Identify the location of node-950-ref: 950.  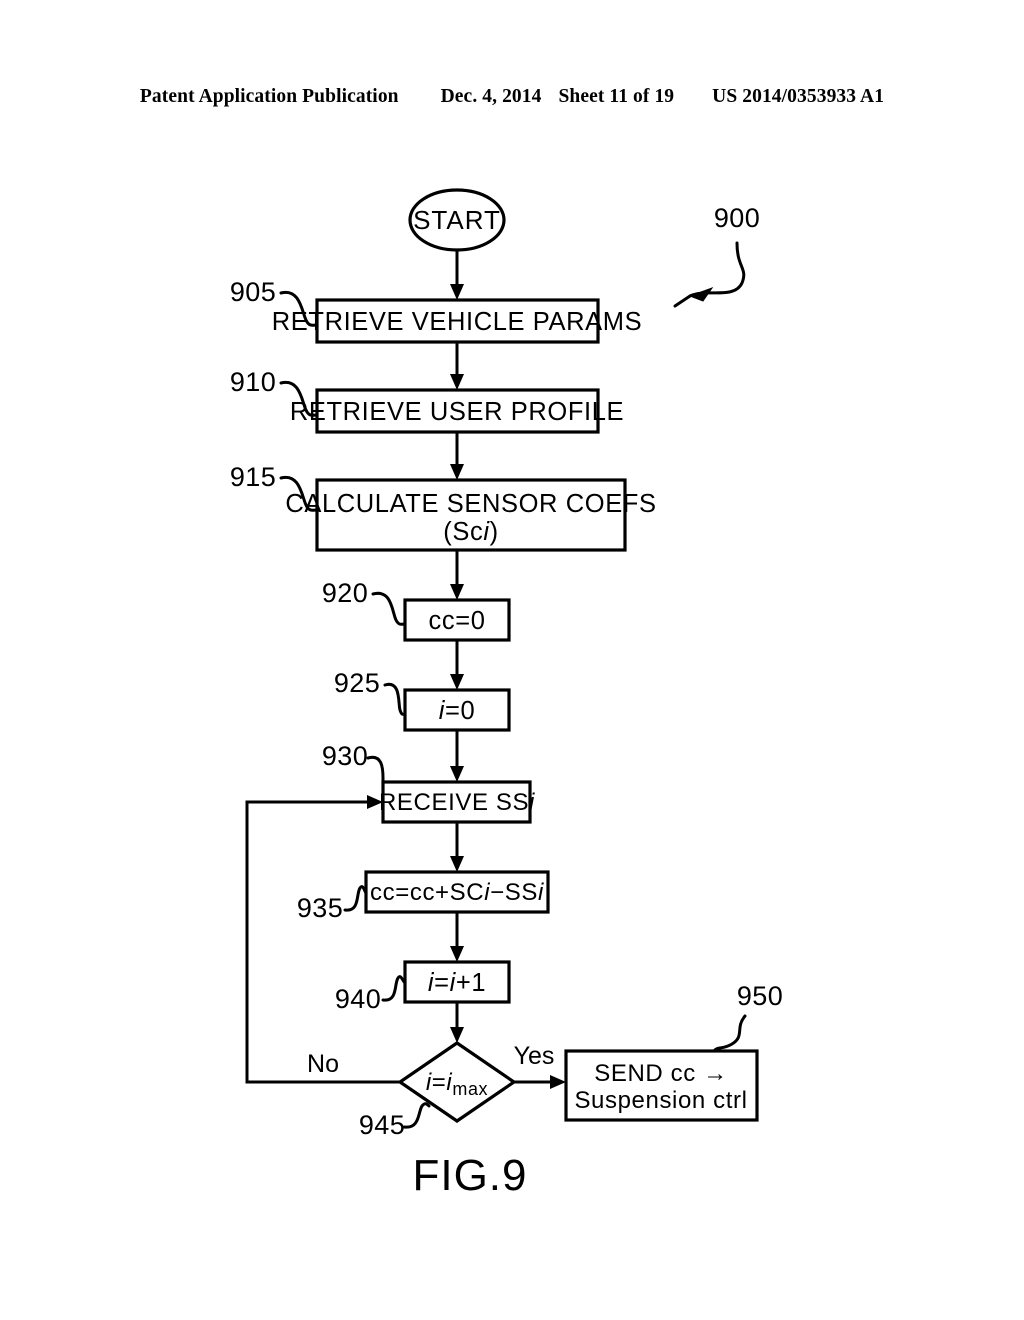
(760, 996).